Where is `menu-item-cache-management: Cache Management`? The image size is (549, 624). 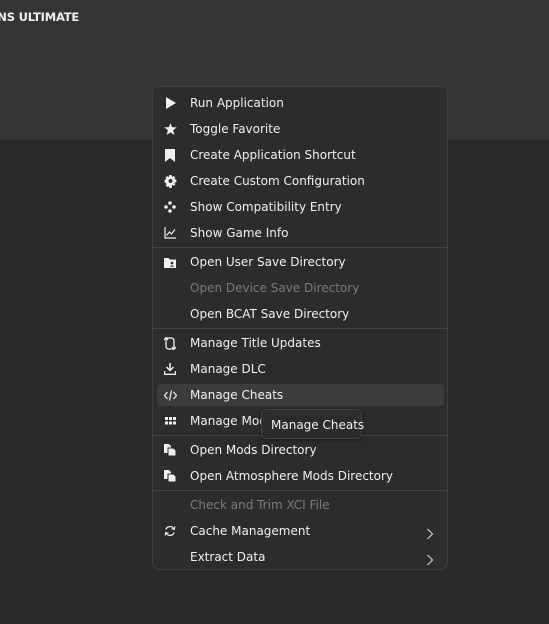
menu-item-cache-management: Cache Management is located at coordinates (300, 531).